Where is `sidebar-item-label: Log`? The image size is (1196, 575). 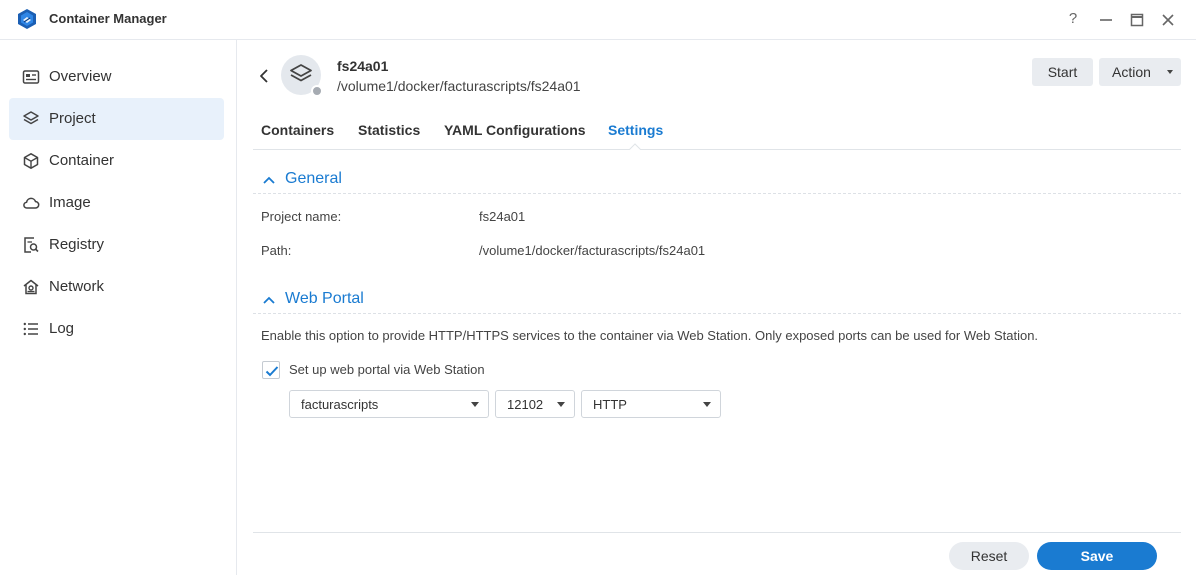
sidebar-item-label: Log is located at coordinates (62, 328).